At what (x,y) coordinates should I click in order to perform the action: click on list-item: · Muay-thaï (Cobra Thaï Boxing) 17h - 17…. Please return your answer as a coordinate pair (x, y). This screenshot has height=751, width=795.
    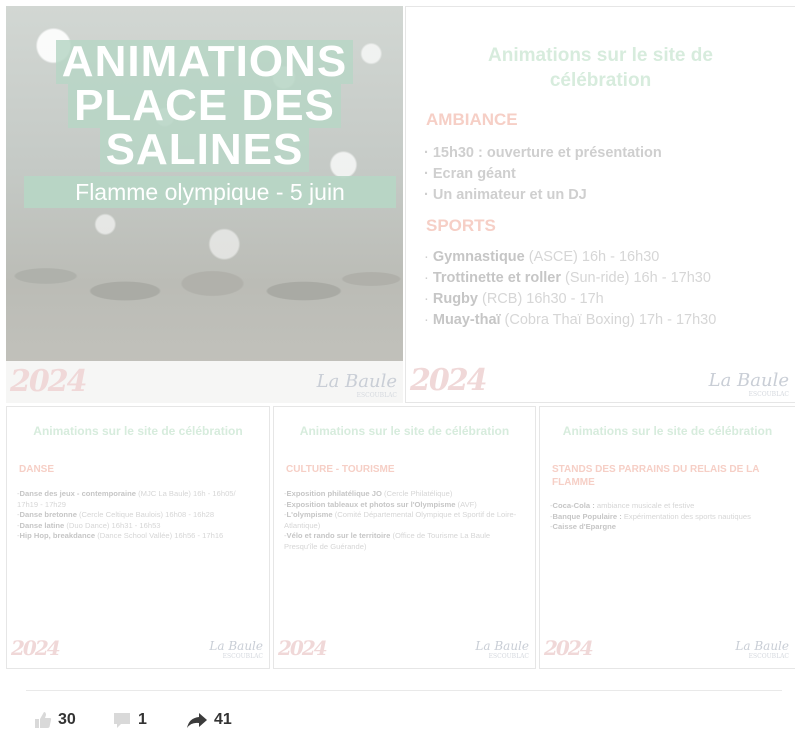
    Looking at the image, I should click on (570, 320).